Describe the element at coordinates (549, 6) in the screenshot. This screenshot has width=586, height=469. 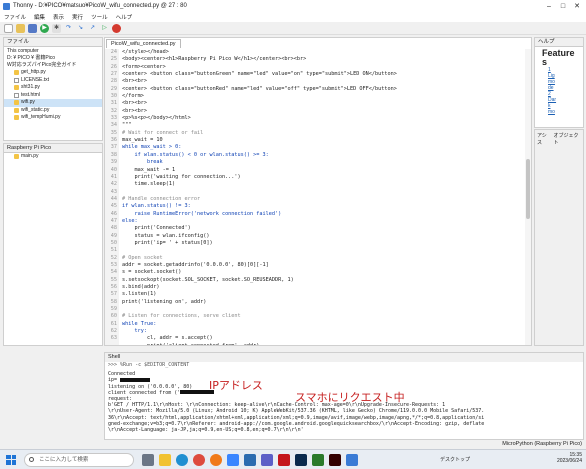
I see `minimize-icon: –` at that location.